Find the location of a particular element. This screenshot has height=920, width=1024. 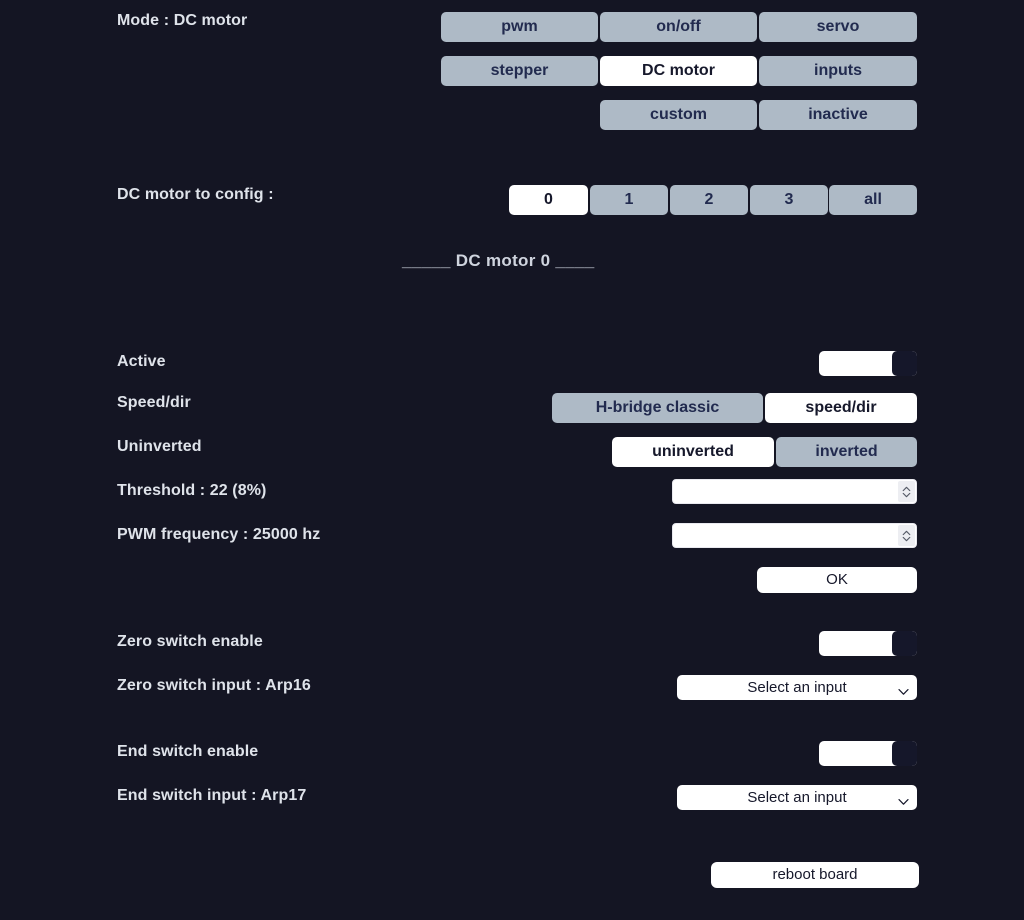

threshold-input is located at coordinates (783, 491).